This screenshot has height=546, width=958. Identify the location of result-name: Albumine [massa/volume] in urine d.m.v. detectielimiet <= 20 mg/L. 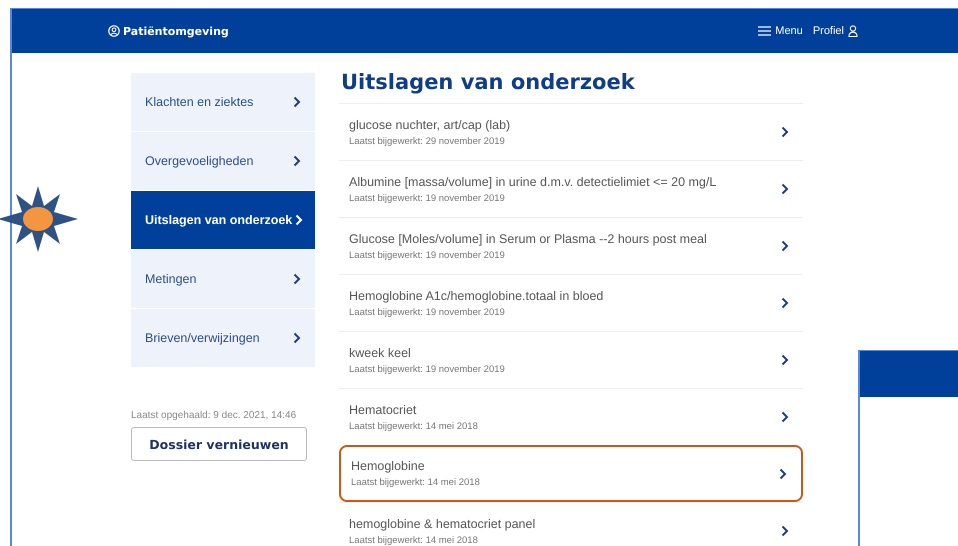
(532, 181).